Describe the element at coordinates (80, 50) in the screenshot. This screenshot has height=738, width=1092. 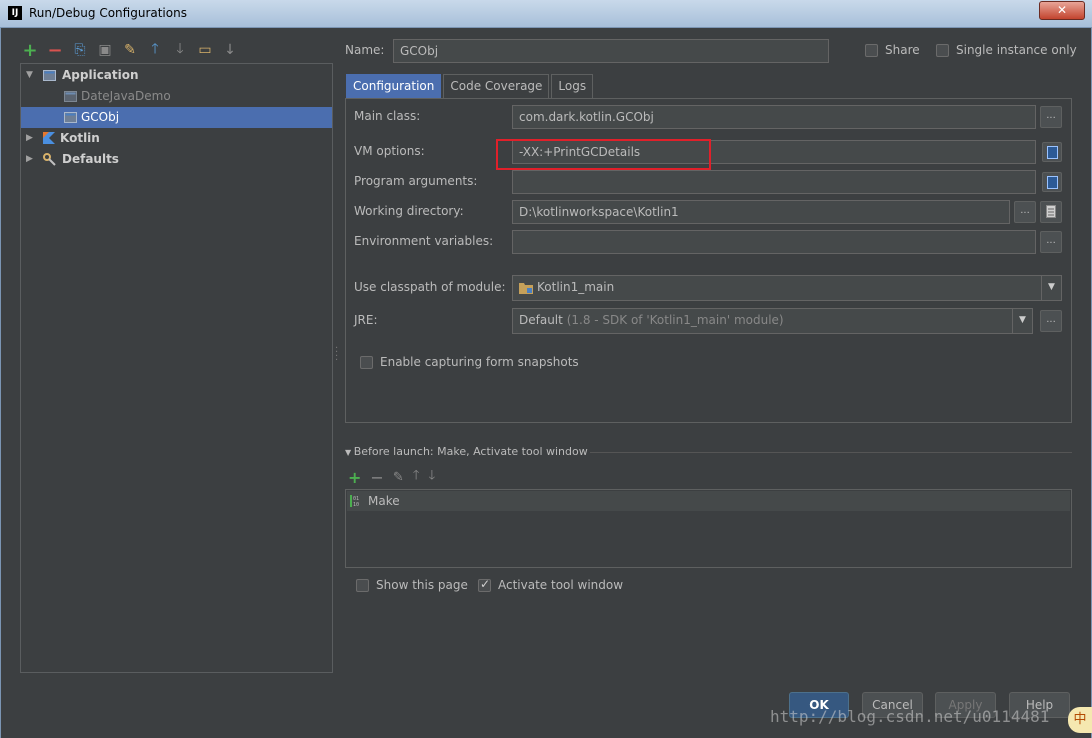
I see `copy-icon: ⎘` at that location.